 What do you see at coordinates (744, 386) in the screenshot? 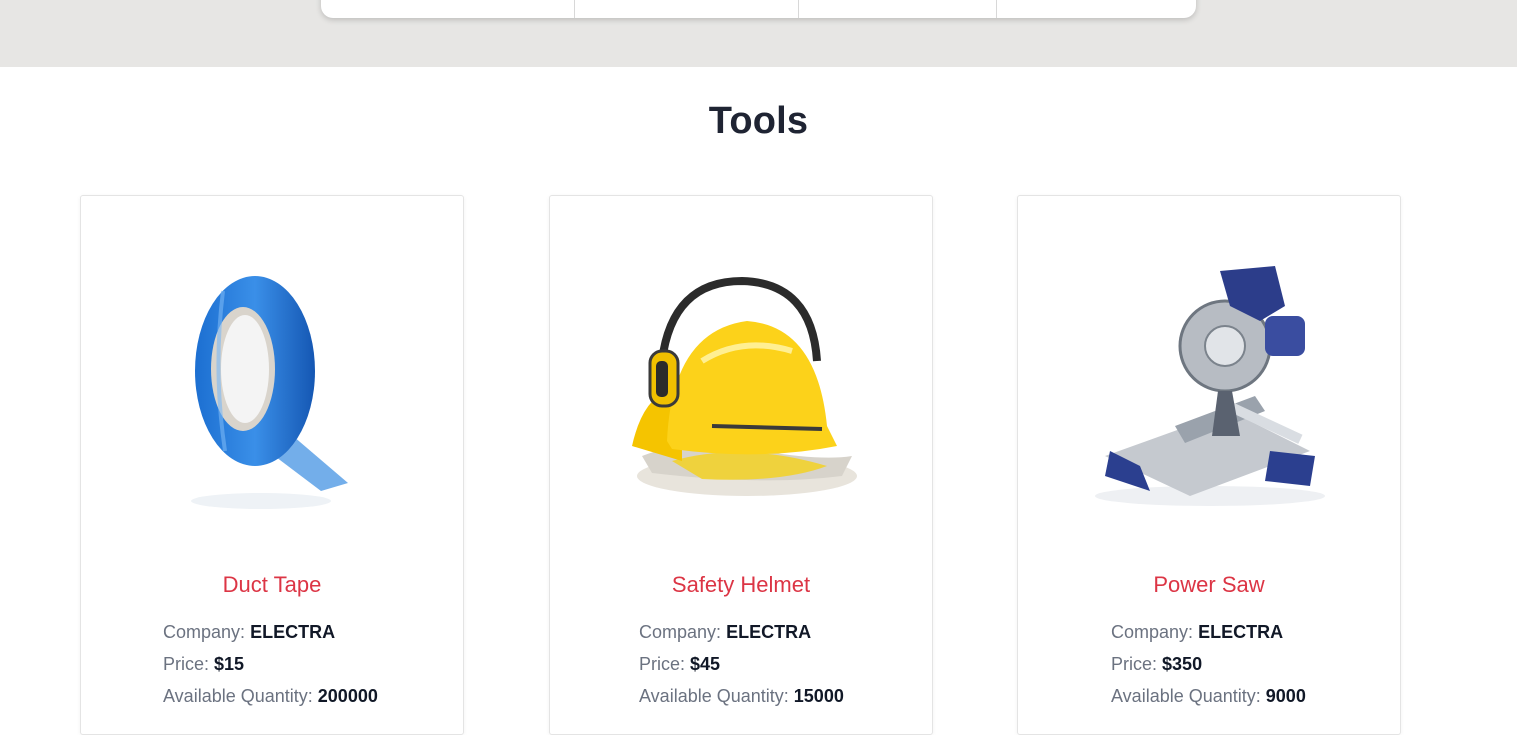
I see `safety-helmet-image` at bounding box center [744, 386].